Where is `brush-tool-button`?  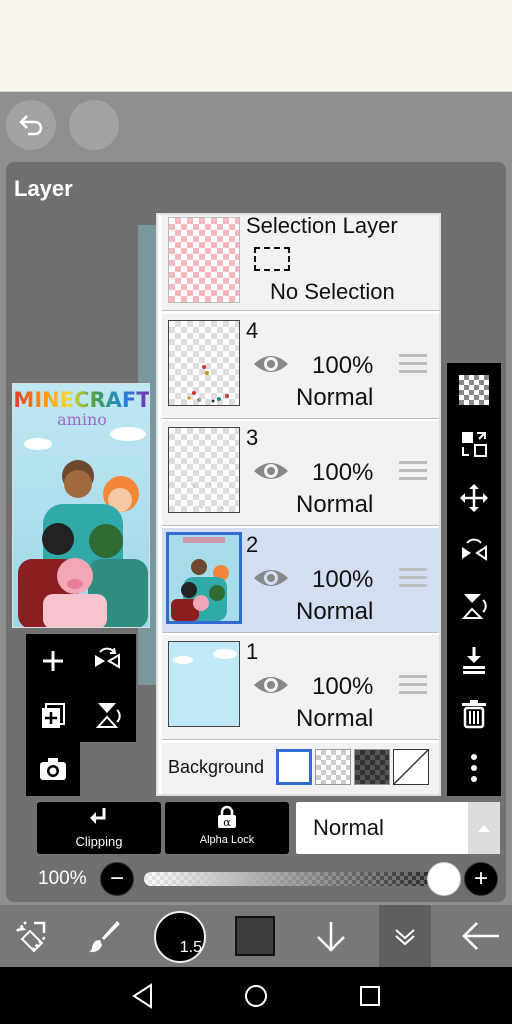 brush-tool-button is located at coordinates (105, 936).